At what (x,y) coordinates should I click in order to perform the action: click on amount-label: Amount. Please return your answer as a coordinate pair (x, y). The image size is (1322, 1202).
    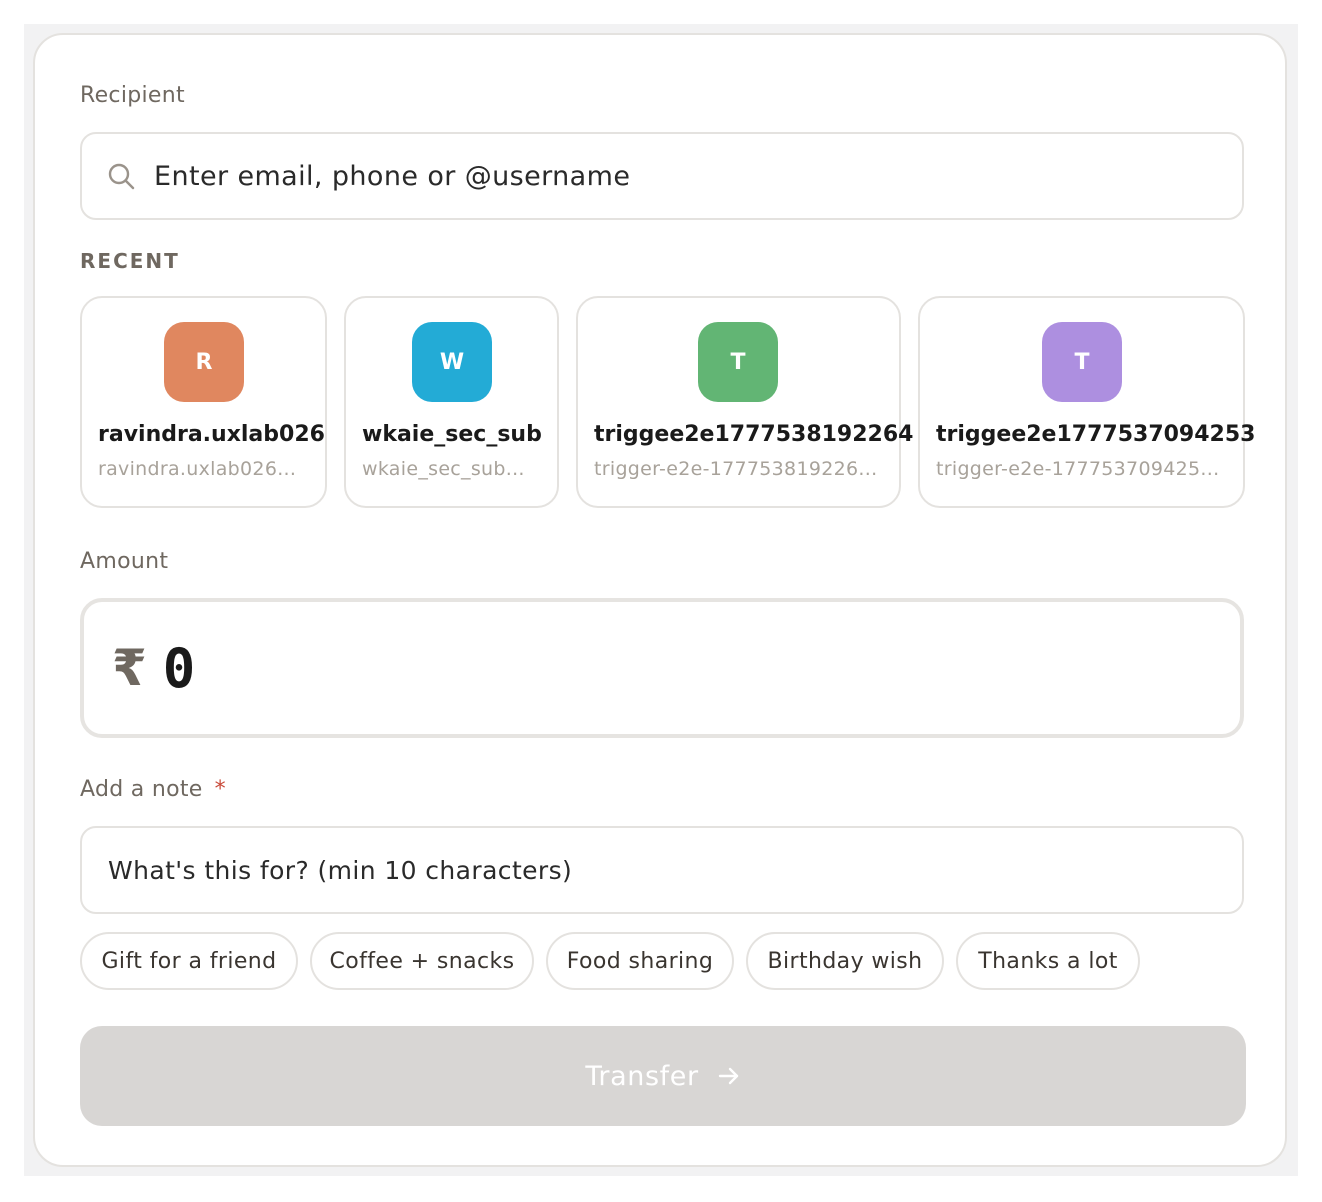
    Looking at the image, I should click on (124, 561).